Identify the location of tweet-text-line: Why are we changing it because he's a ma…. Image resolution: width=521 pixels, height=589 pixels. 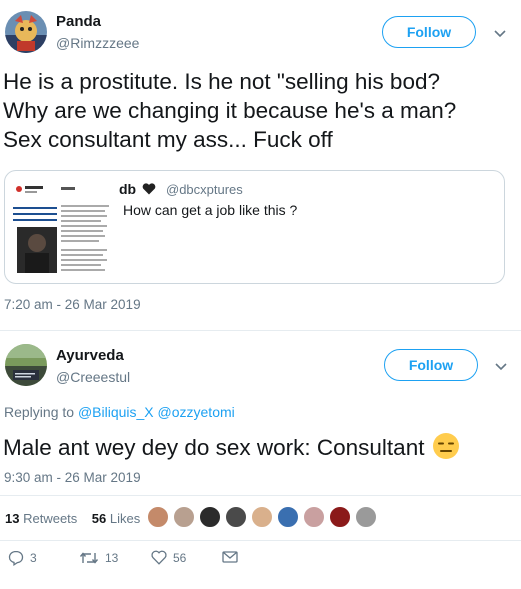
(230, 110).